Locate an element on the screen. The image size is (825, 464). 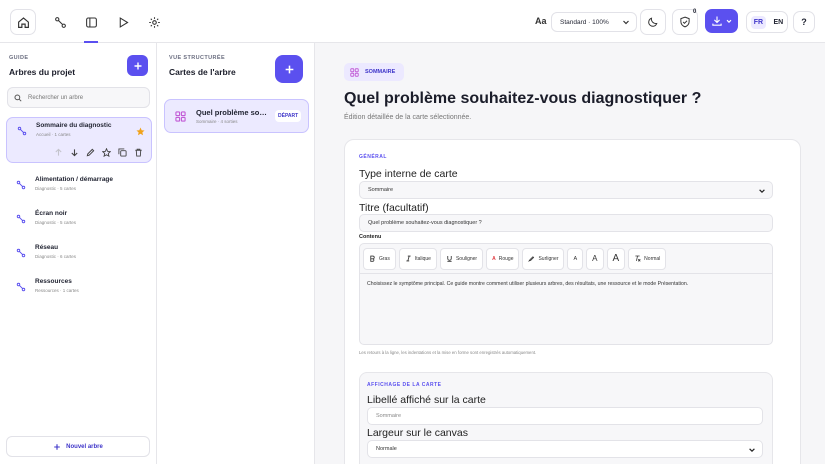
width-label: Largeur sur le canvas is located at coordinates (417, 433).